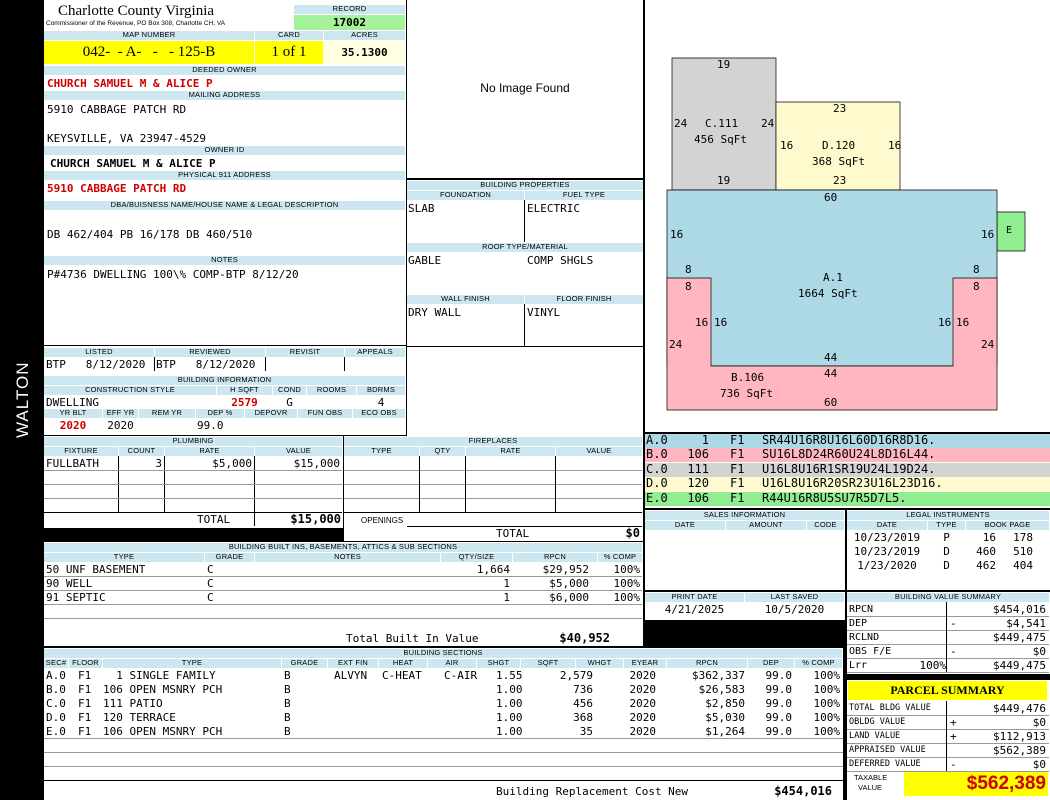 The width and height of the screenshot is (1050, 800). What do you see at coordinates (72, 402) in the screenshot?
I see `style-value: DWELLING` at bounding box center [72, 402].